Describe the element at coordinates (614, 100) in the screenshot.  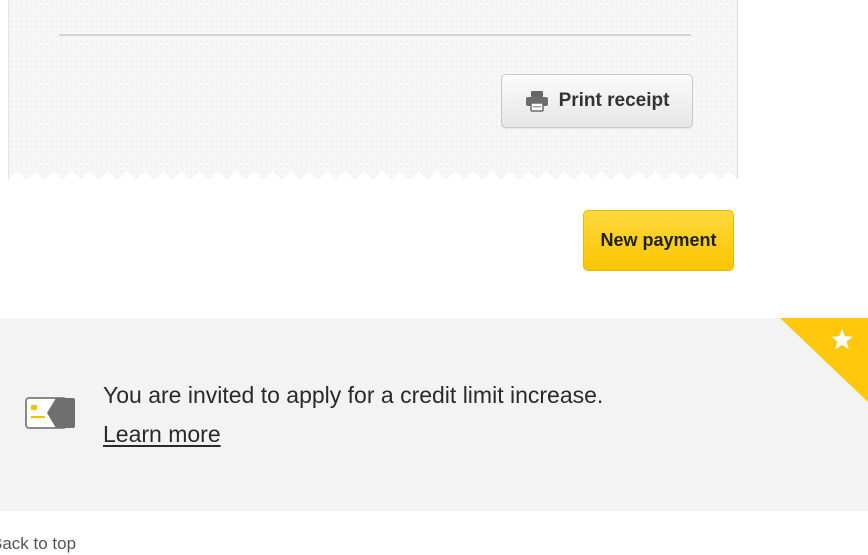
I see `print-receipt-label: Print receipt` at that location.